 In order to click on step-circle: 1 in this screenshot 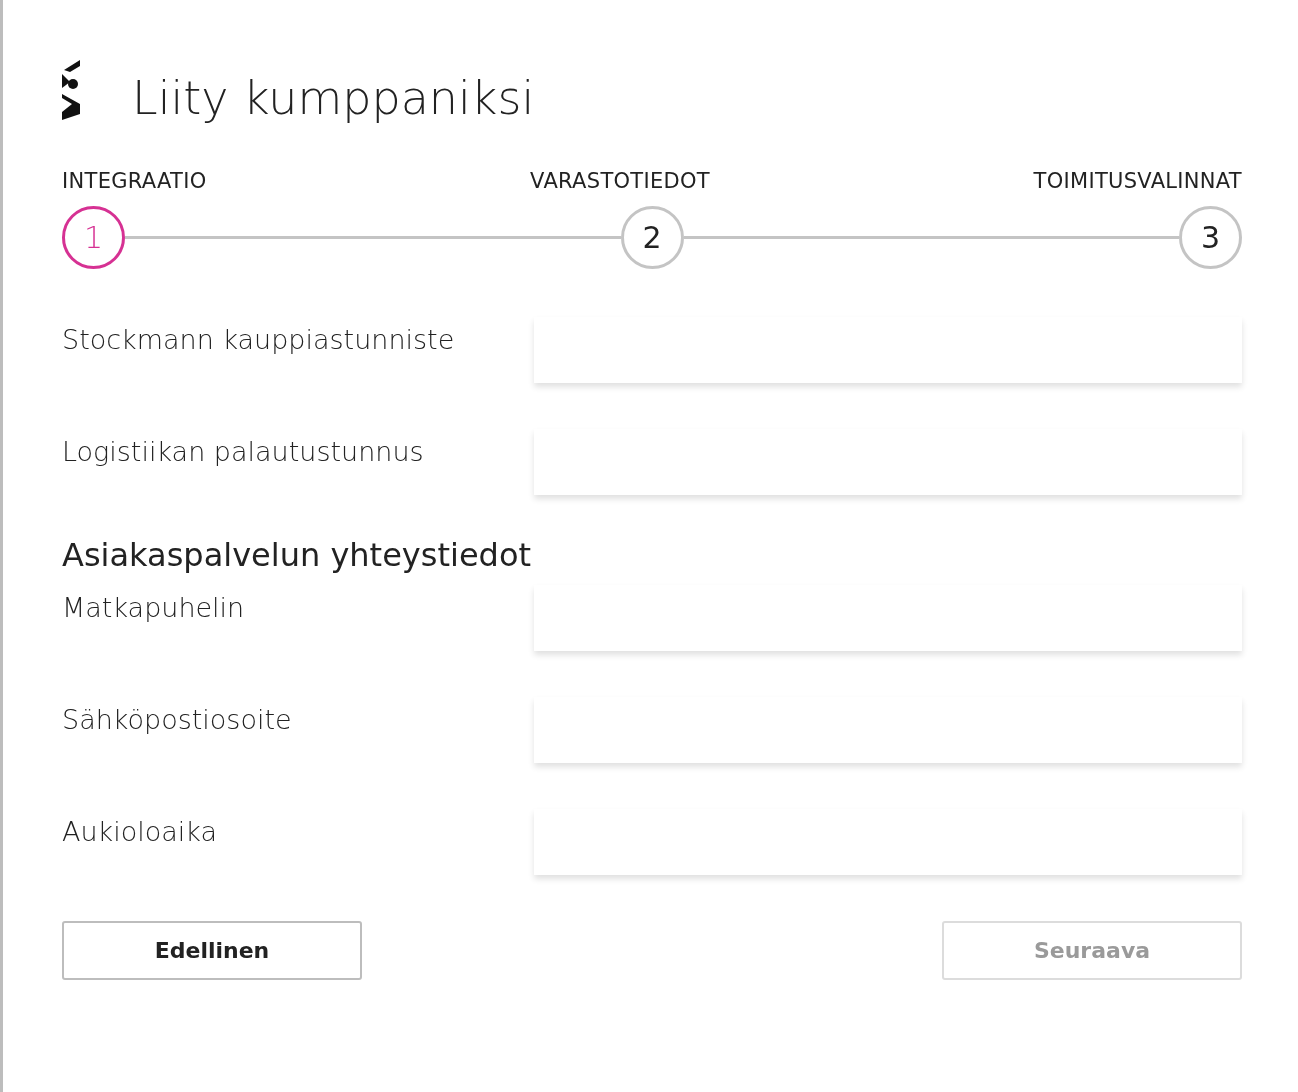, I will do `click(93, 237)`.